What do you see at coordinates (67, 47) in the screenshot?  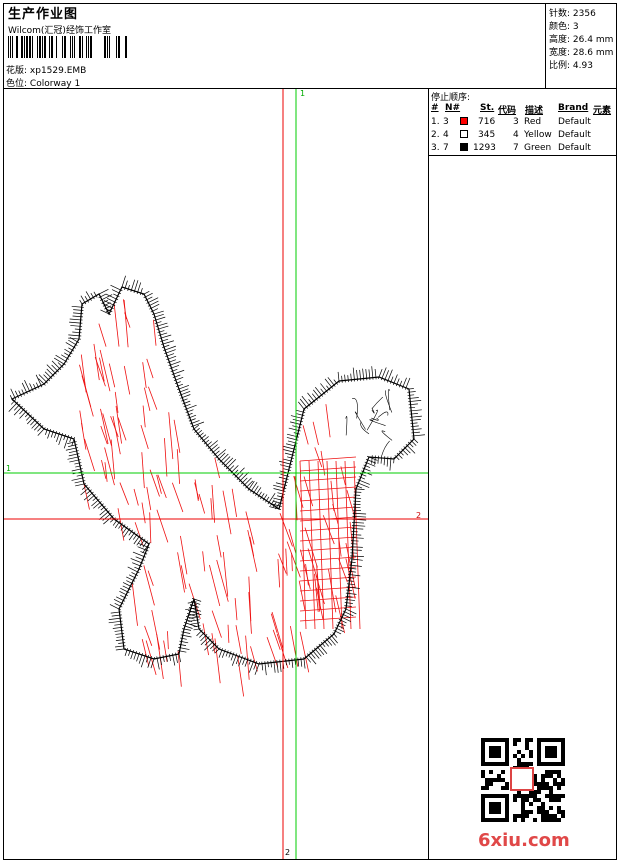 I see `barcode` at bounding box center [67, 47].